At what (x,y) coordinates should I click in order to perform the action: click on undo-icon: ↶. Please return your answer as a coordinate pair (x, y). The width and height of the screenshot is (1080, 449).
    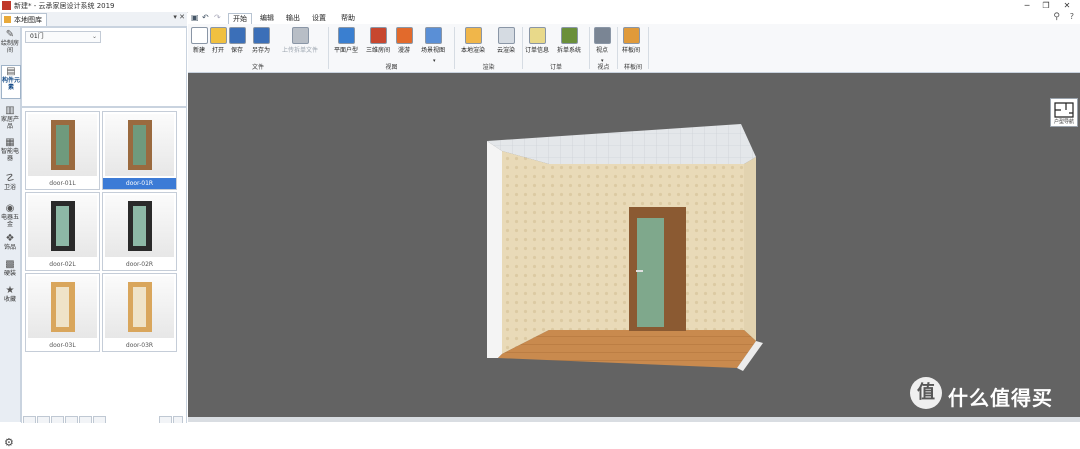
    Looking at the image, I should click on (205, 17).